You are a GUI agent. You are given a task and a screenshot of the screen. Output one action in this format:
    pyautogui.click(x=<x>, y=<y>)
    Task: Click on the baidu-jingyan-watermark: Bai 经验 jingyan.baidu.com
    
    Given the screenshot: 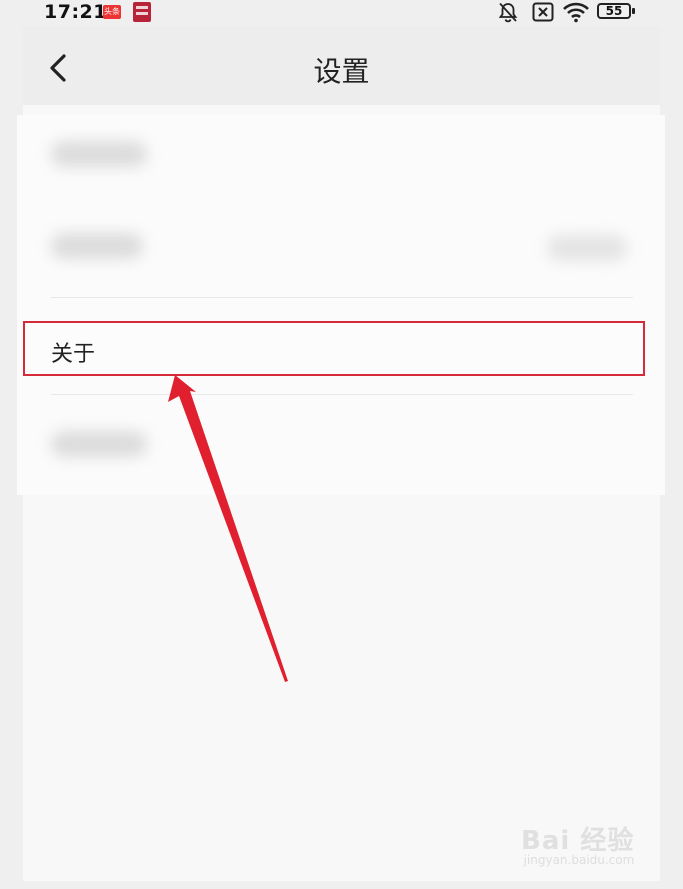 What is the action you would take?
    pyautogui.click(x=577, y=843)
    